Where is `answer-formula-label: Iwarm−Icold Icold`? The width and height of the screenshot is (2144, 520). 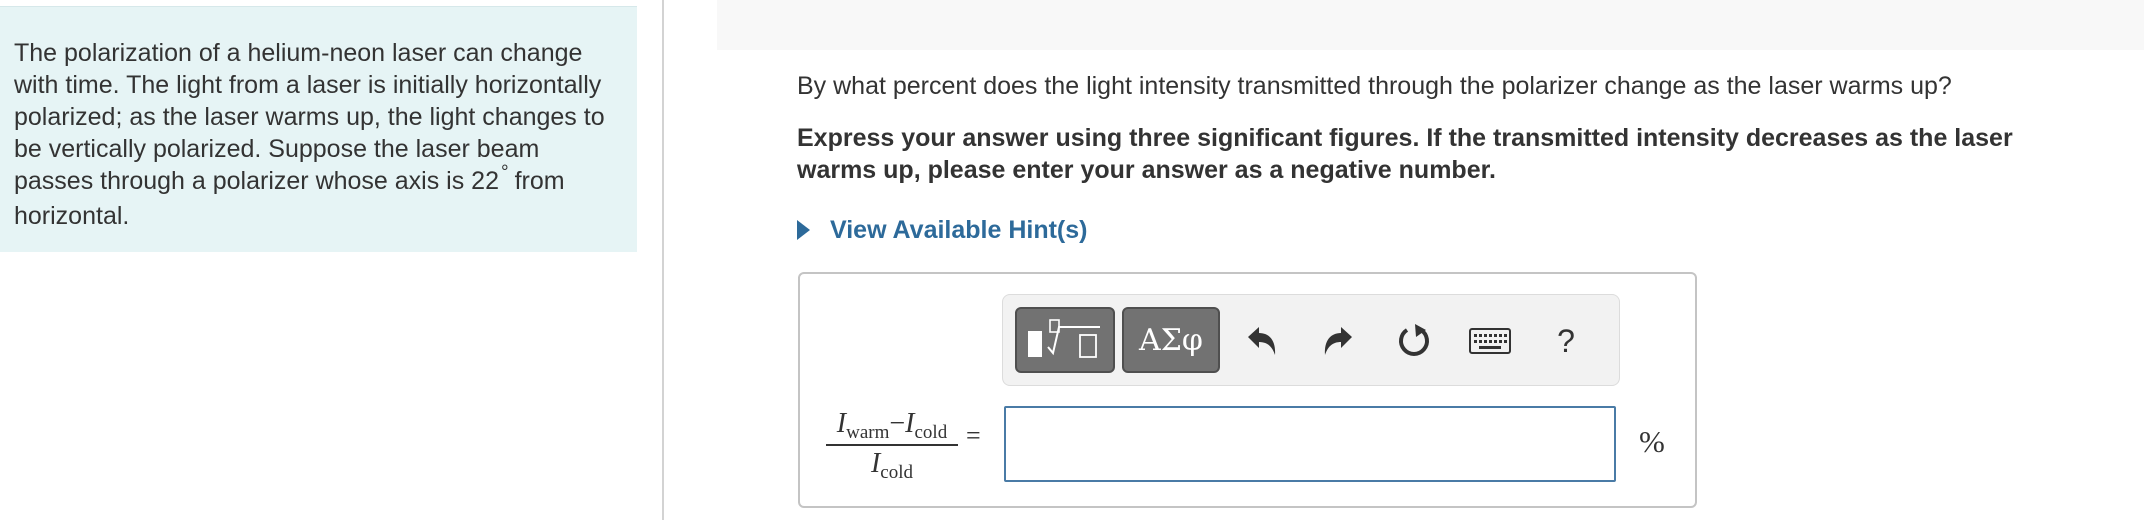
answer-formula-label: Iwarm−Icold Icold is located at coordinates (892, 444).